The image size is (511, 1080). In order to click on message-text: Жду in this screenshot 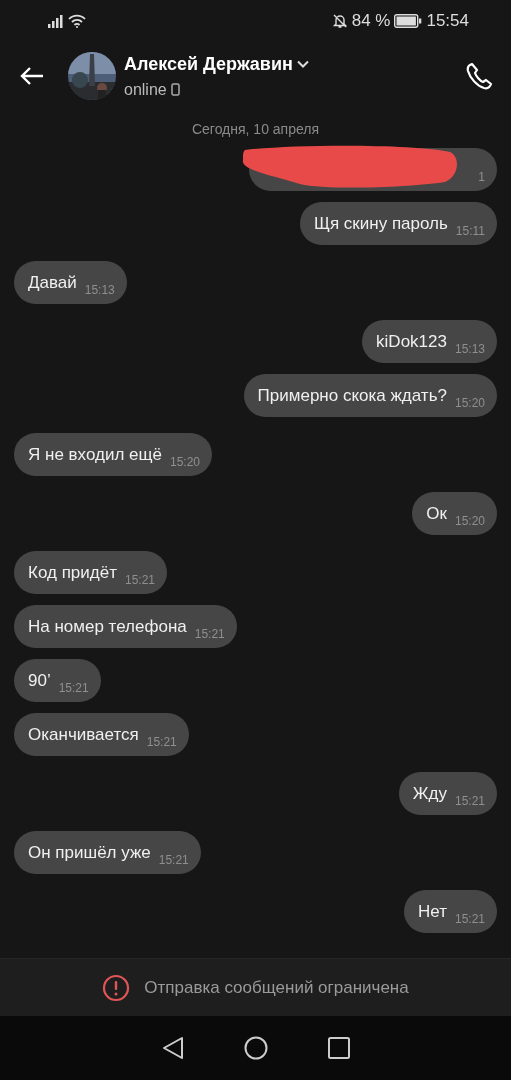, I will do `click(429, 793)`.